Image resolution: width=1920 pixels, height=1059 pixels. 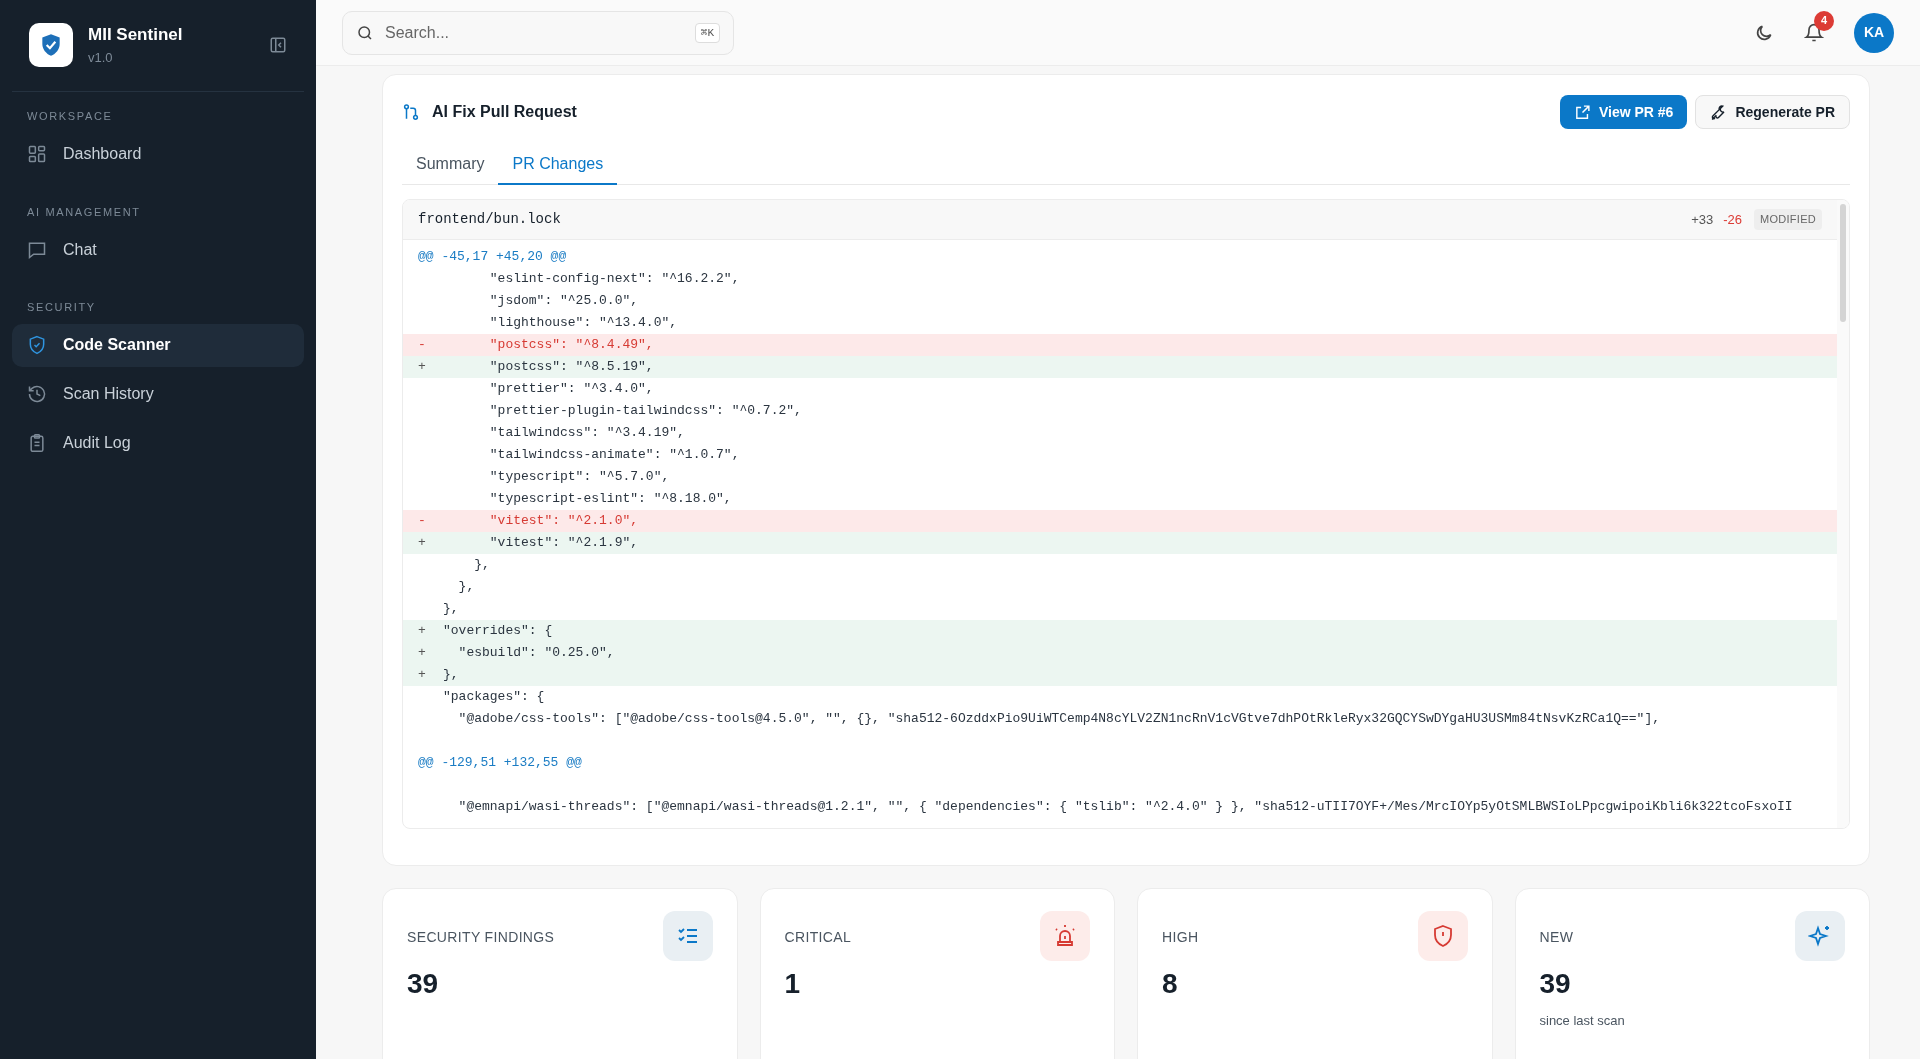 I want to click on code-line: "esbuild": "0.25.0",, so click(x=536, y=653).